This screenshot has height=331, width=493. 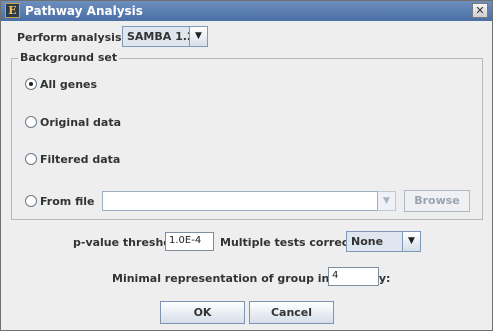 I want to click on background-set-title: Background set, so click(x=69, y=57).